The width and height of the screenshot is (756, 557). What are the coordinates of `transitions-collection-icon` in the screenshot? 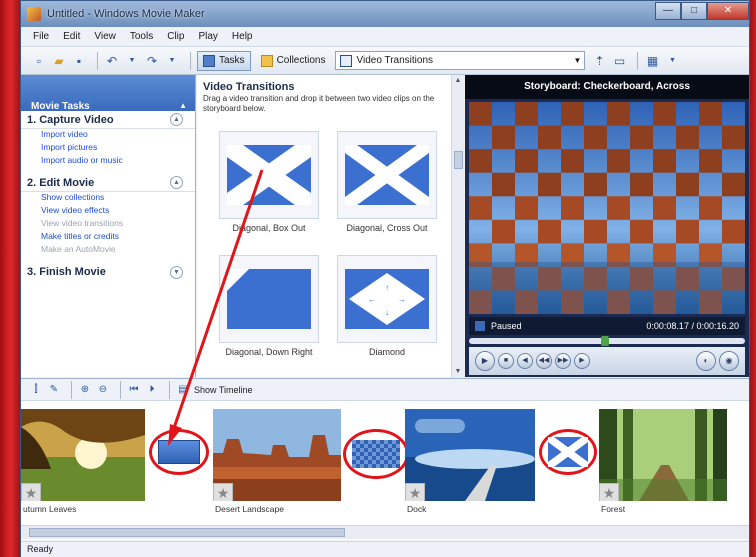 It's located at (346, 60).